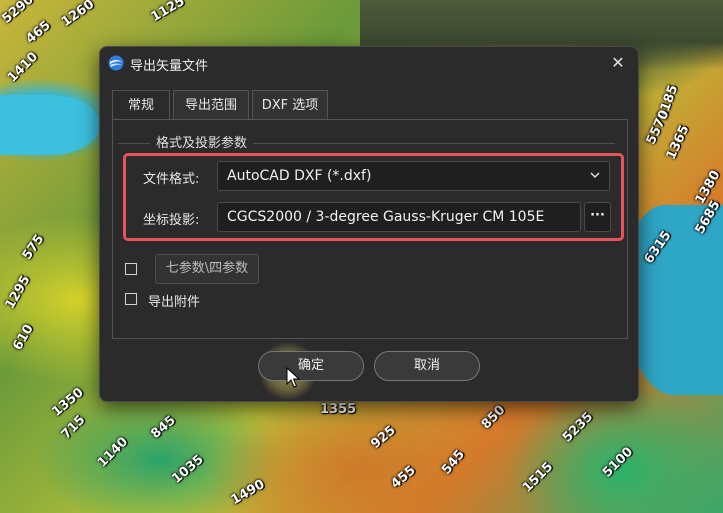  Describe the element at coordinates (23, 67) in the screenshot. I see `contour-elevation-label: 1410` at that location.